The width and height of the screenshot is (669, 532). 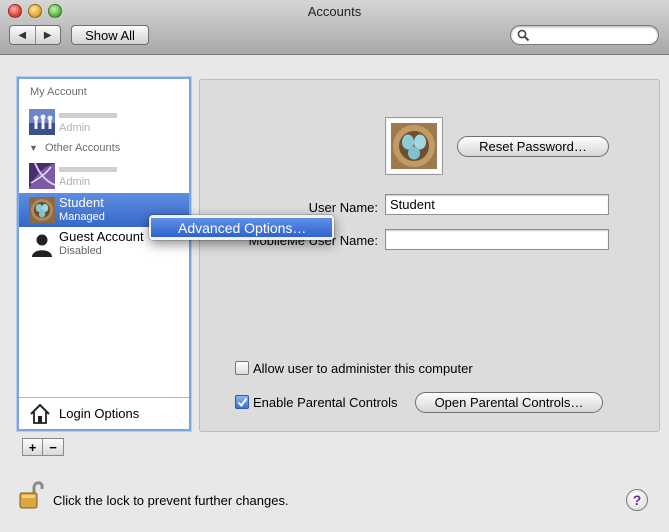 What do you see at coordinates (33, 148) in the screenshot?
I see `disclosure-triangle-icon: ▼` at bounding box center [33, 148].